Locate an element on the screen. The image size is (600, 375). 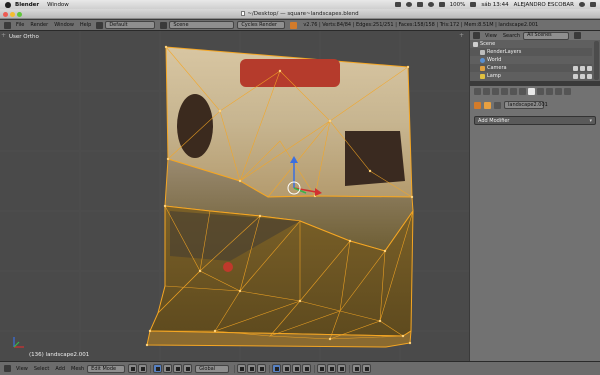
spotlight-icon is located at coordinates (582, 4).